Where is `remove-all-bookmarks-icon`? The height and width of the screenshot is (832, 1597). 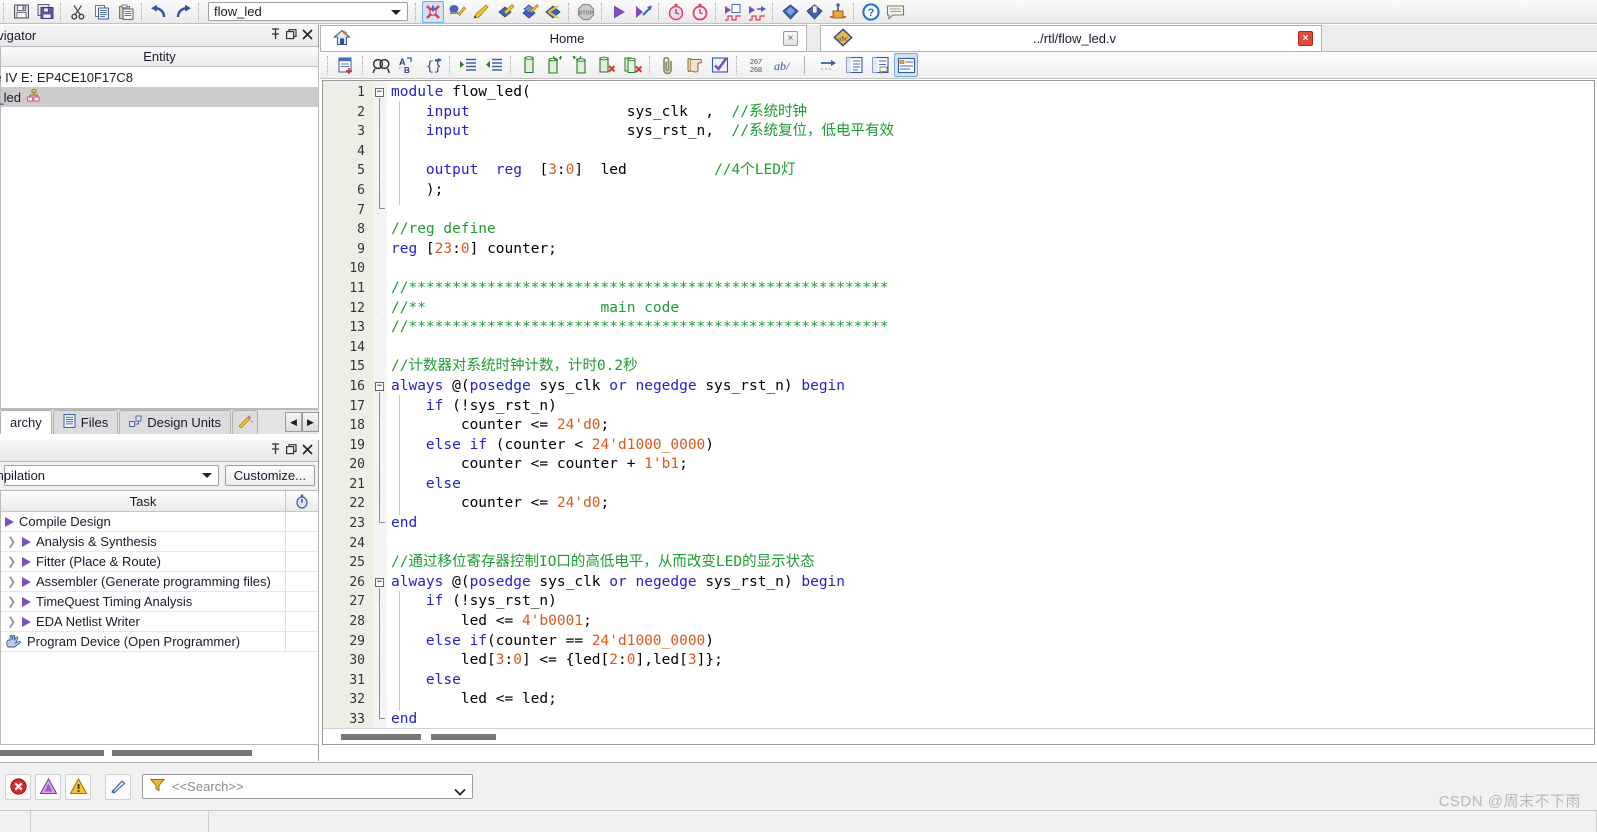
remove-all-bookmarks-icon is located at coordinates (633, 65).